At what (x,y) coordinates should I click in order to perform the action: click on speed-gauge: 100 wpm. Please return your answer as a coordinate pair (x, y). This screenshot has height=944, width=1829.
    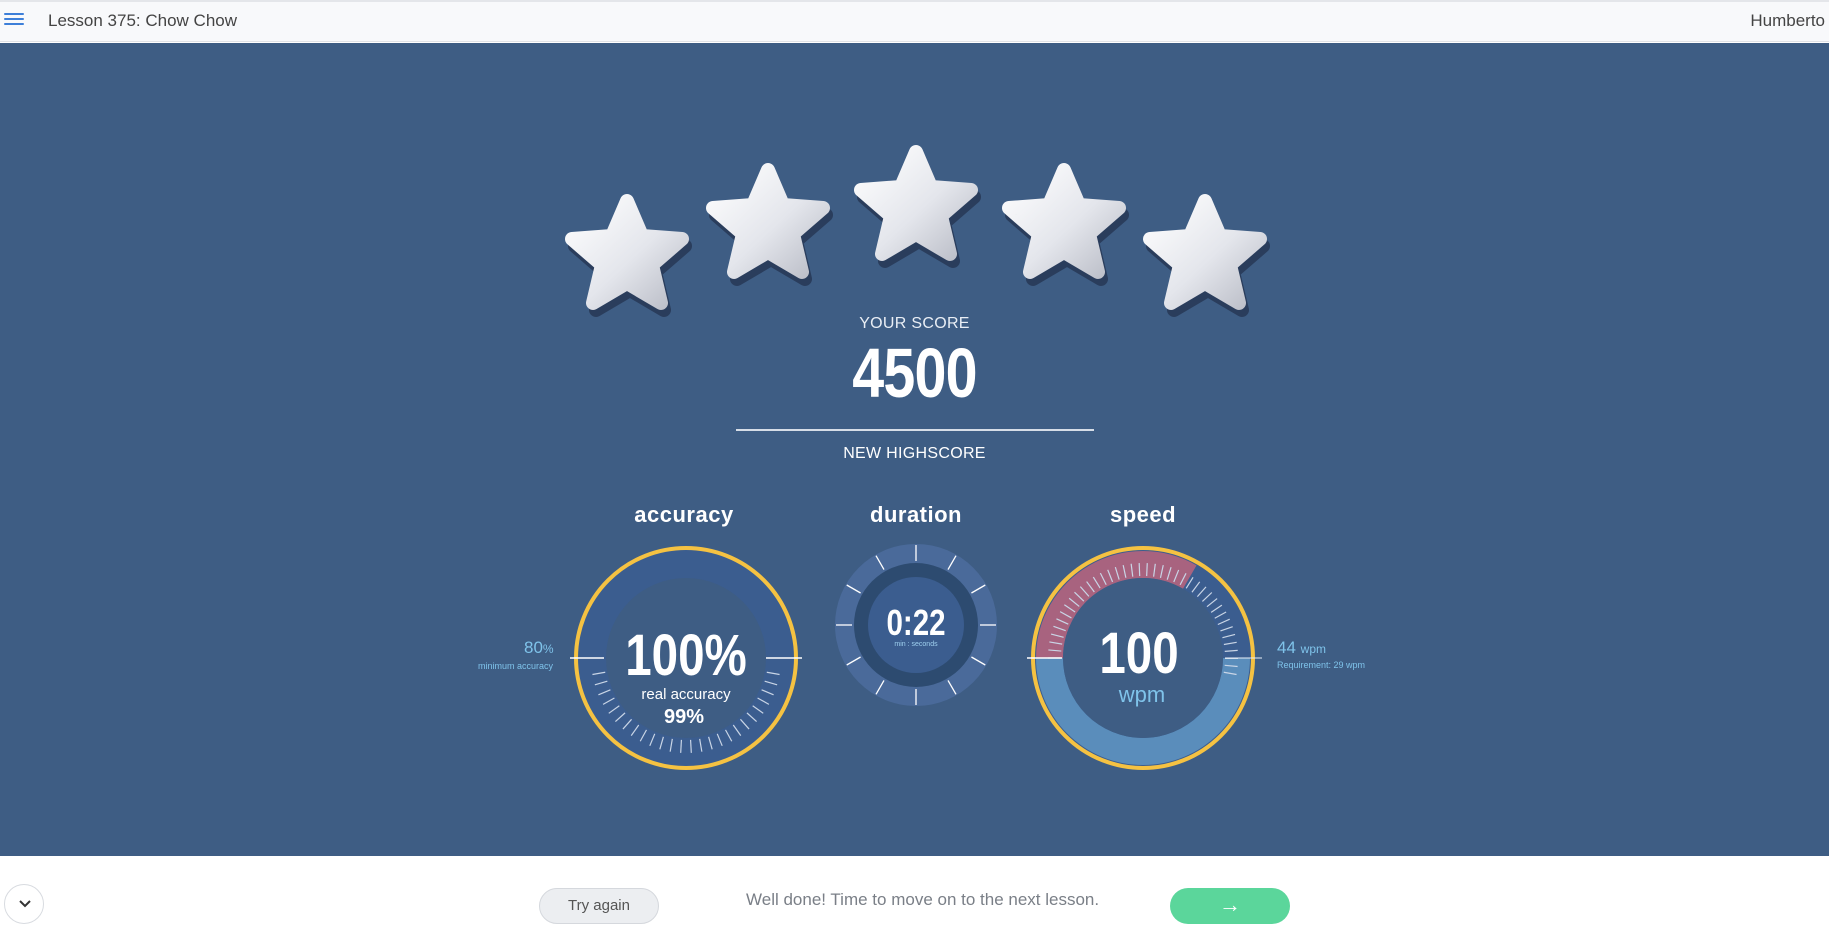
    Looking at the image, I should click on (1144, 658).